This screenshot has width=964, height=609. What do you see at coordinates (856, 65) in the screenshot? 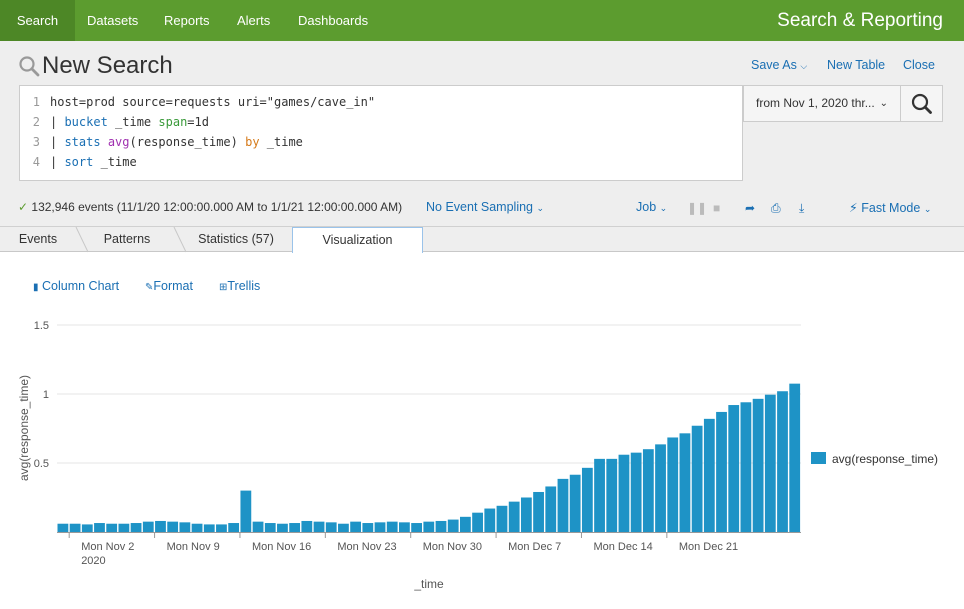
I see `new-table-link: New Table` at bounding box center [856, 65].